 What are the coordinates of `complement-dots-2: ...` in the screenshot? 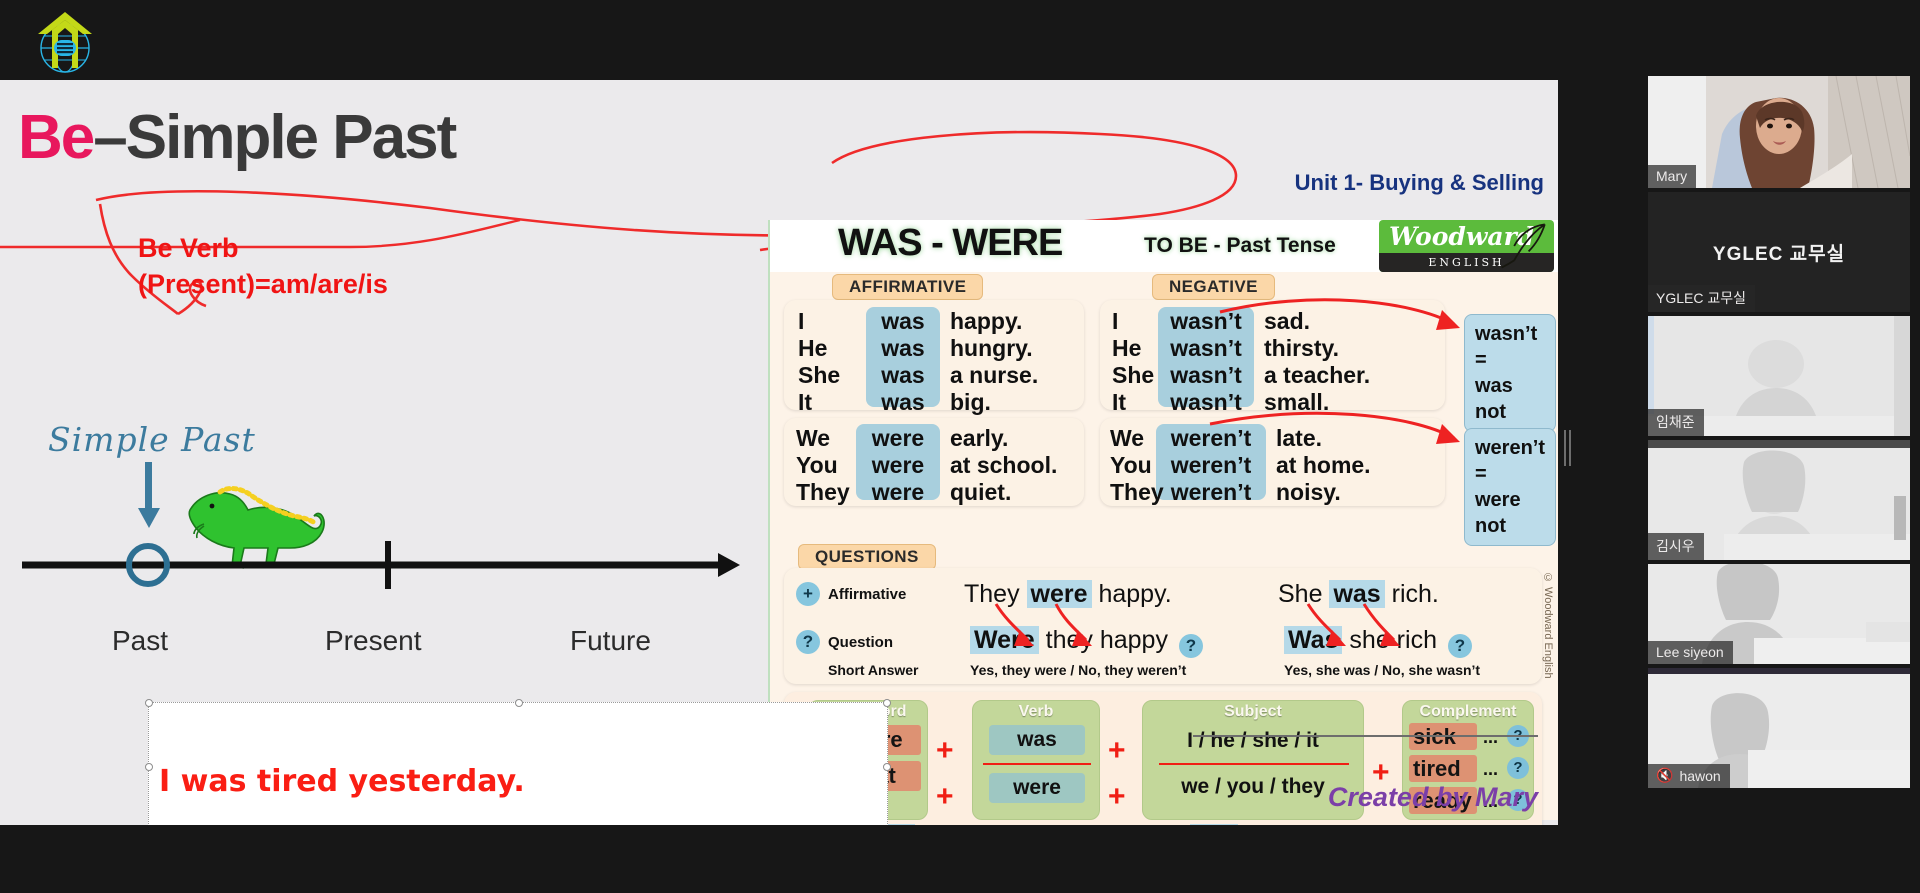 It's located at (1491, 769).